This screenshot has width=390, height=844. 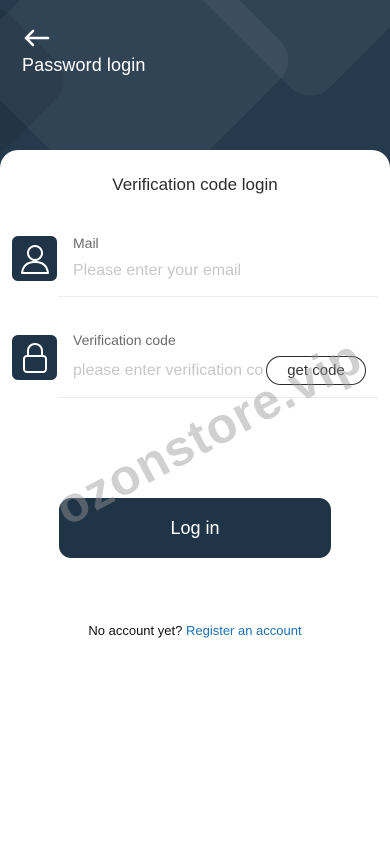 I want to click on lock-icon-box, so click(x=34, y=357).